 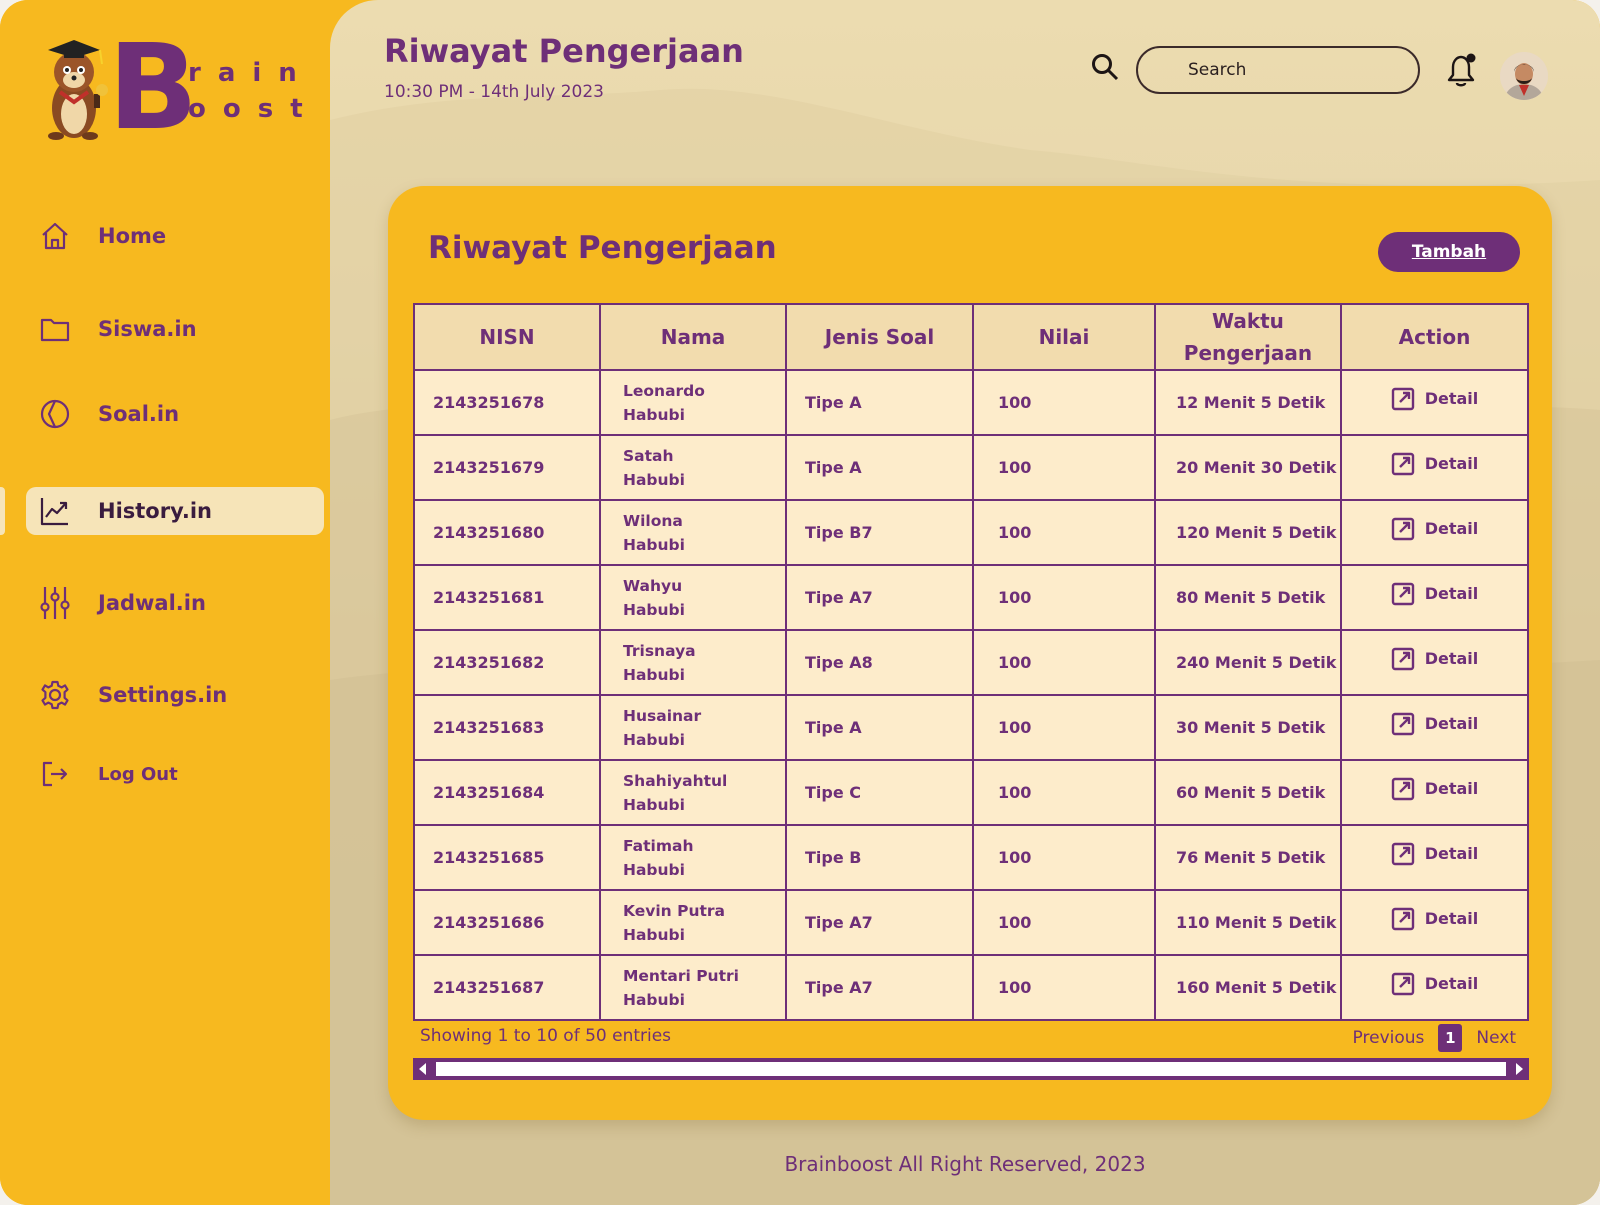 I want to click on column-header-waktu-pengerjaan: Waktu Pengerjaan, so click(x=1247, y=337).